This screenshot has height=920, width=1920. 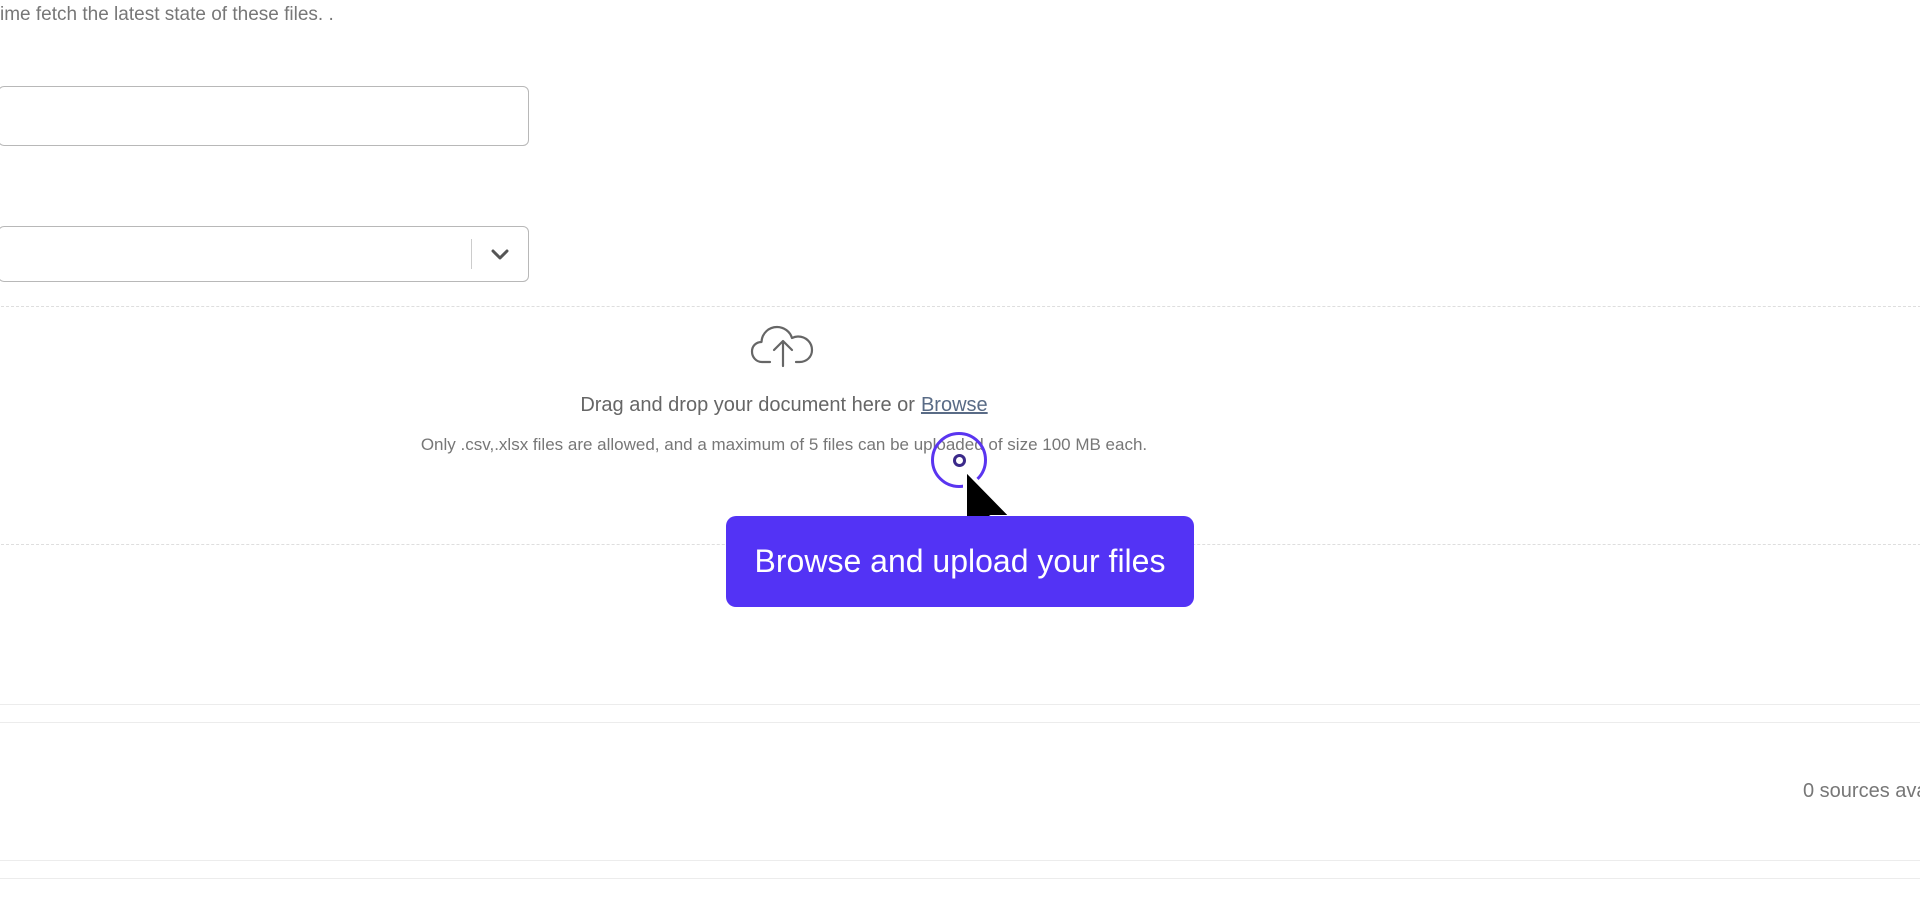 I want to click on select-separator, so click(x=471, y=254).